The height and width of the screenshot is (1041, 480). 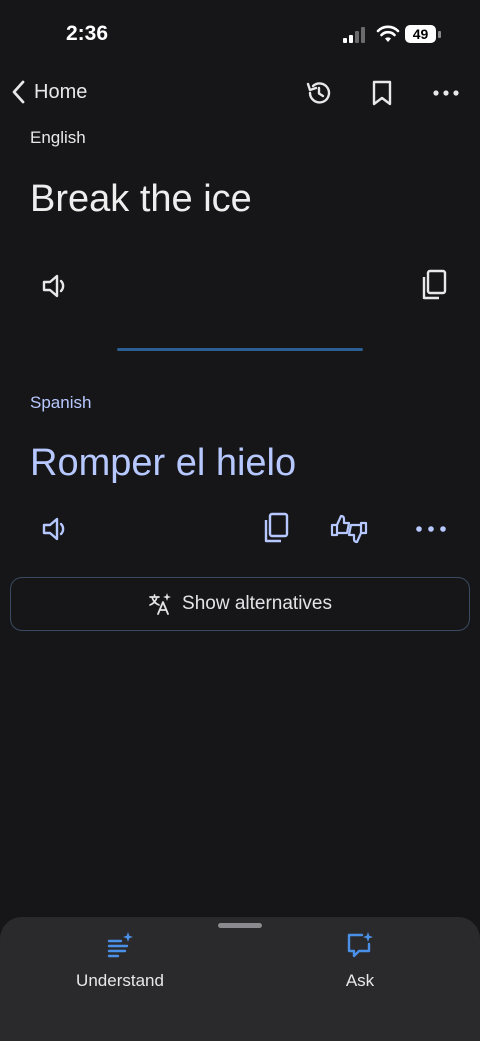 I want to click on rate-translation-icon, so click(x=349, y=529).